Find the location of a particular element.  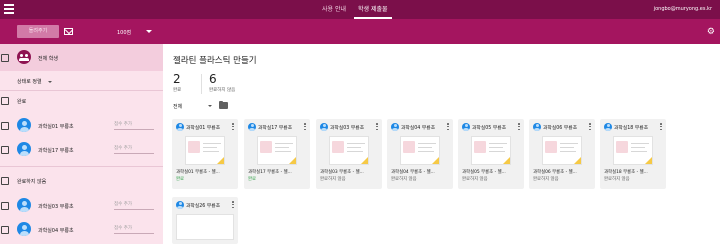

card-student-name: 과학실18 무룡초 is located at coordinates (631, 128).